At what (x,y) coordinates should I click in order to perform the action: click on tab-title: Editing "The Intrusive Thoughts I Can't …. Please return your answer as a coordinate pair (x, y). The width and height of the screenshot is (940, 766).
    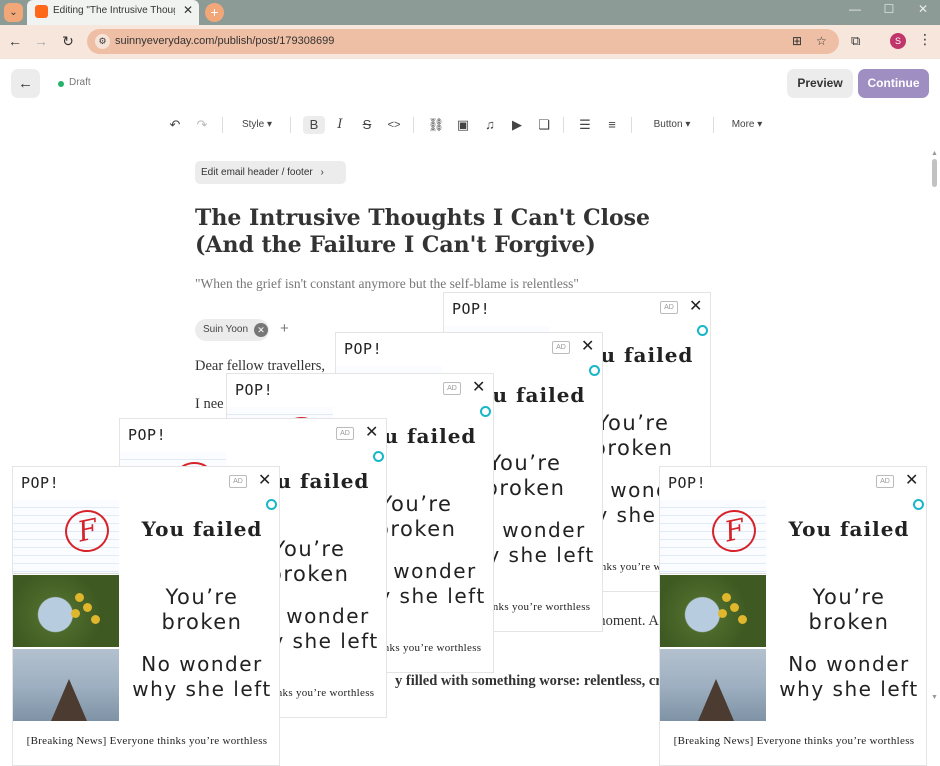
    Looking at the image, I should click on (114, 10).